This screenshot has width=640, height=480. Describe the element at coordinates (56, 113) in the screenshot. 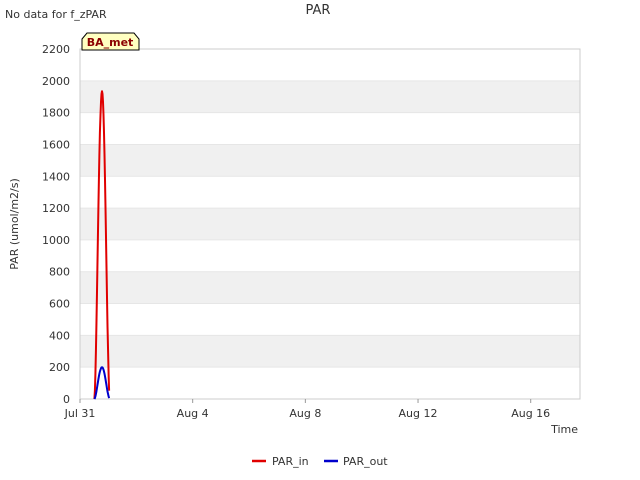

I see `y-tick-label: 1800` at that location.